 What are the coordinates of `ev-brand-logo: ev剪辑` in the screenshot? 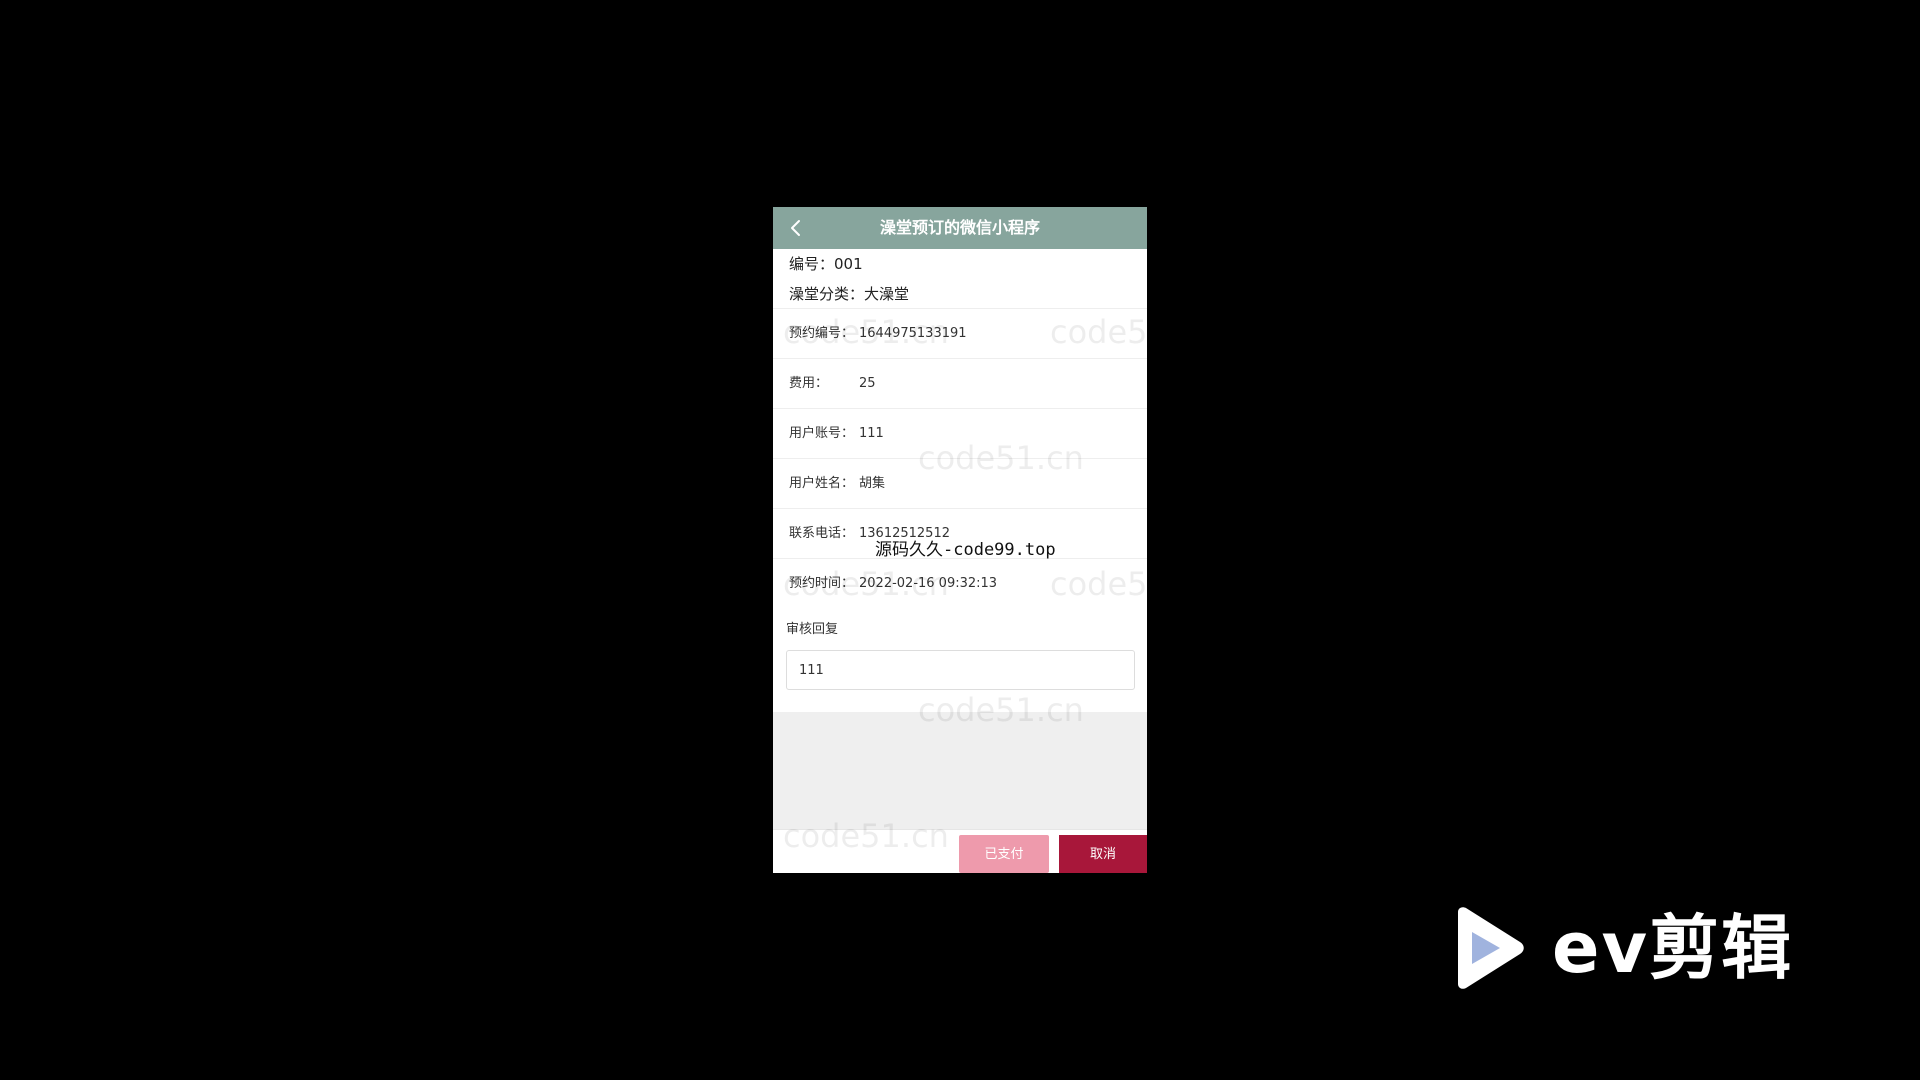 It's located at (1638, 948).